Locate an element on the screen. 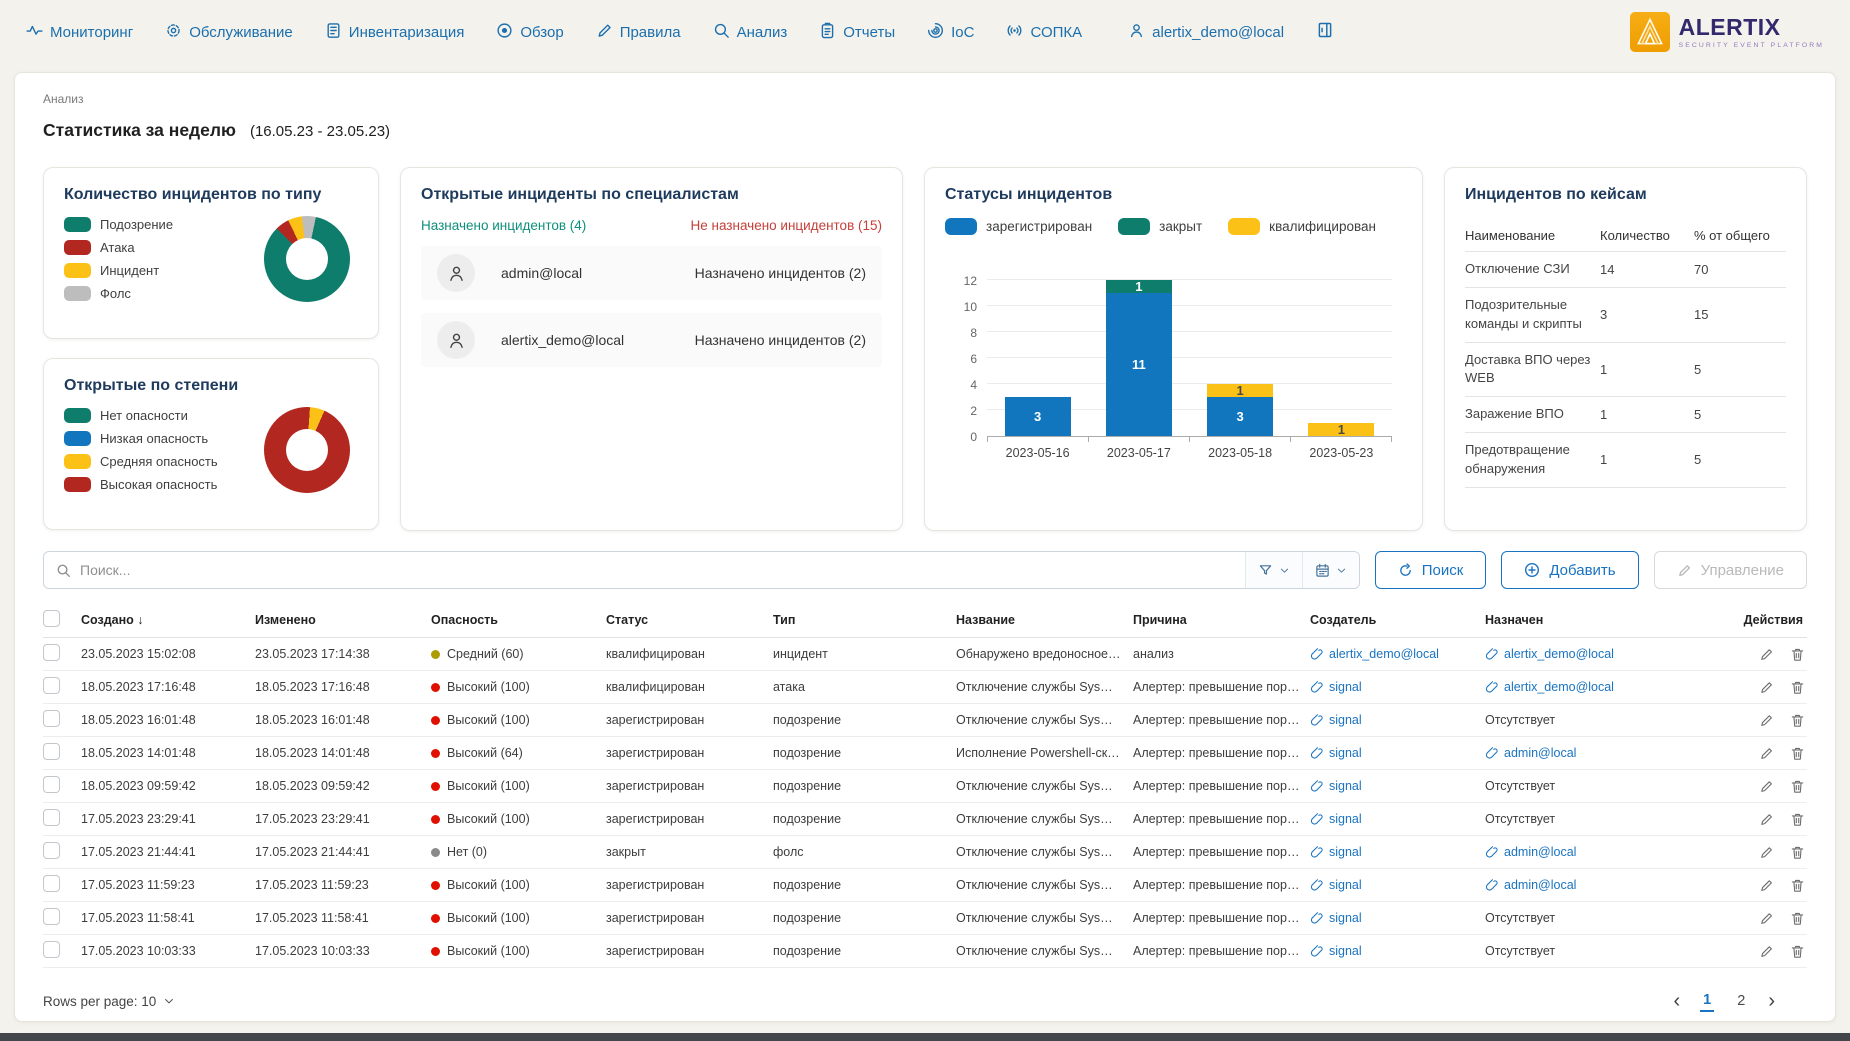  rows-per-page-select: Rows per page: 10 is located at coordinates (109, 1001).